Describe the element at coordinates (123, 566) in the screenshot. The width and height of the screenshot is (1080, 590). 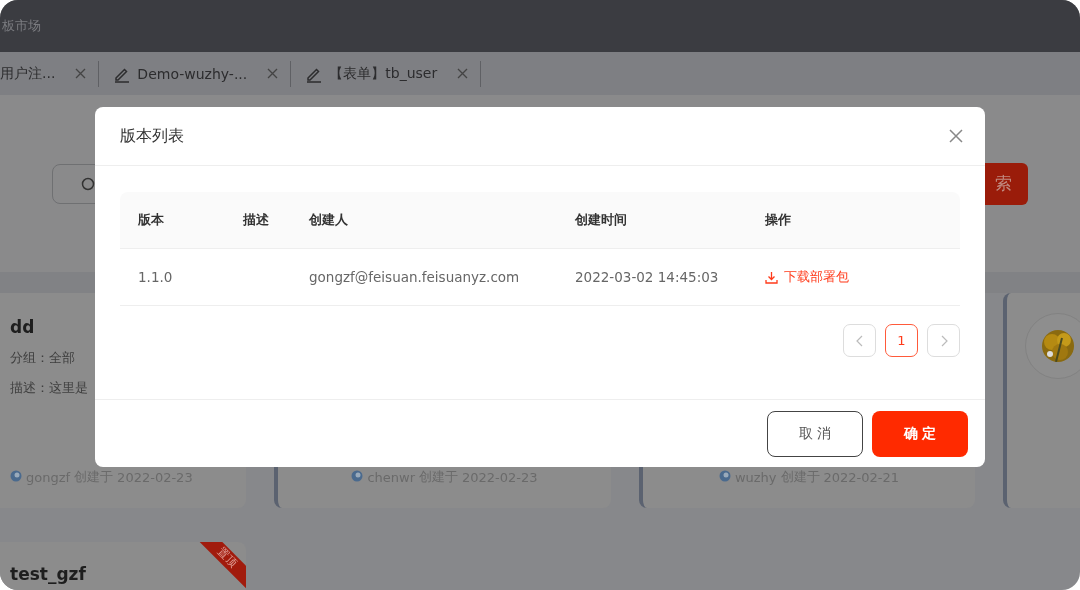
I see `template-card: test_gzf 置顶` at that location.